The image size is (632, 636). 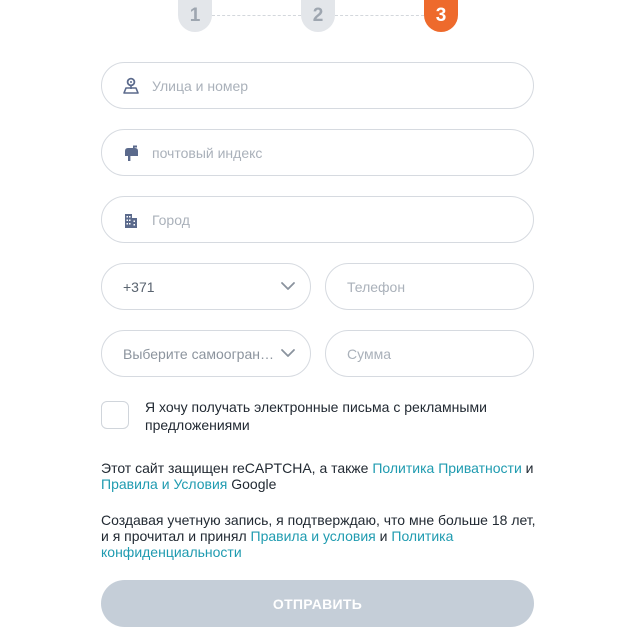 What do you see at coordinates (313, 536) in the screenshot?
I see `consent-terms-link: Правила и условия` at bounding box center [313, 536].